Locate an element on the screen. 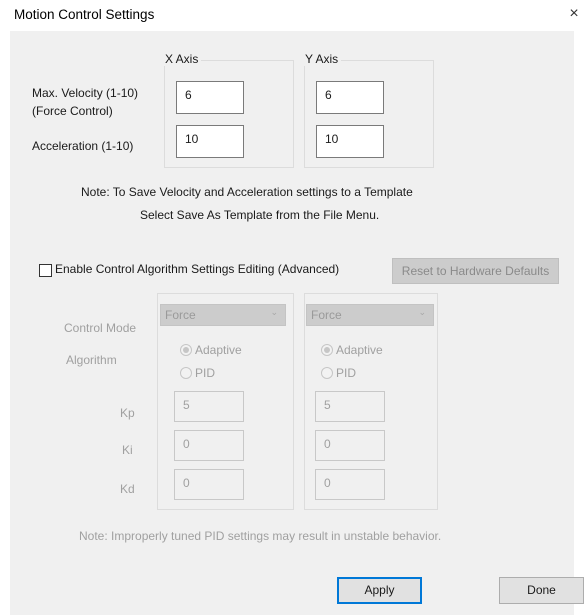  y-kp-input: 5 is located at coordinates (350, 406).